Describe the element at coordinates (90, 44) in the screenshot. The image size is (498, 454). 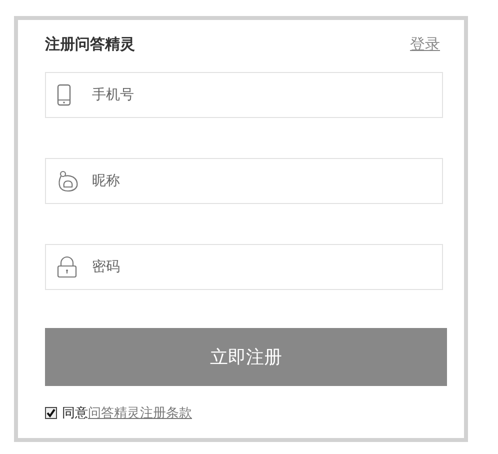
I see `form-title: 注册问答精灵` at that location.